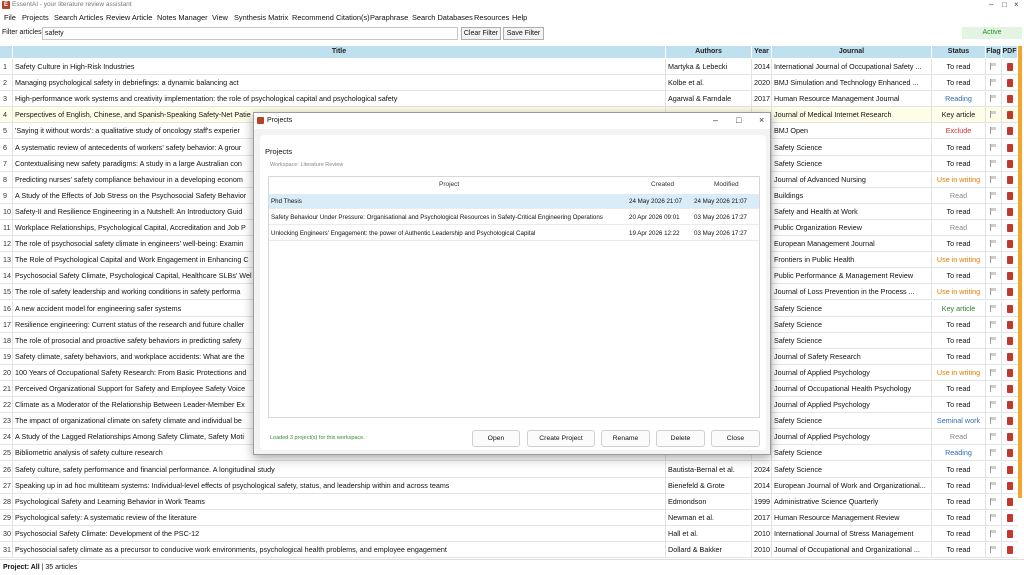  Describe the element at coordinates (10, 17) in the screenshot. I see `menu-file: File` at that location.